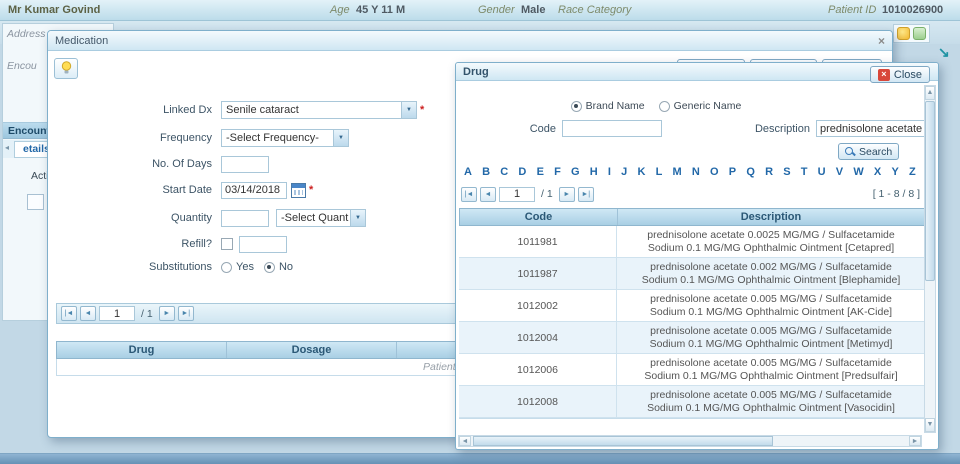 The width and height of the screenshot is (960, 464). What do you see at coordinates (677, 172) in the screenshot?
I see `alphabet-link-m: M` at bounding box center [677, 172].